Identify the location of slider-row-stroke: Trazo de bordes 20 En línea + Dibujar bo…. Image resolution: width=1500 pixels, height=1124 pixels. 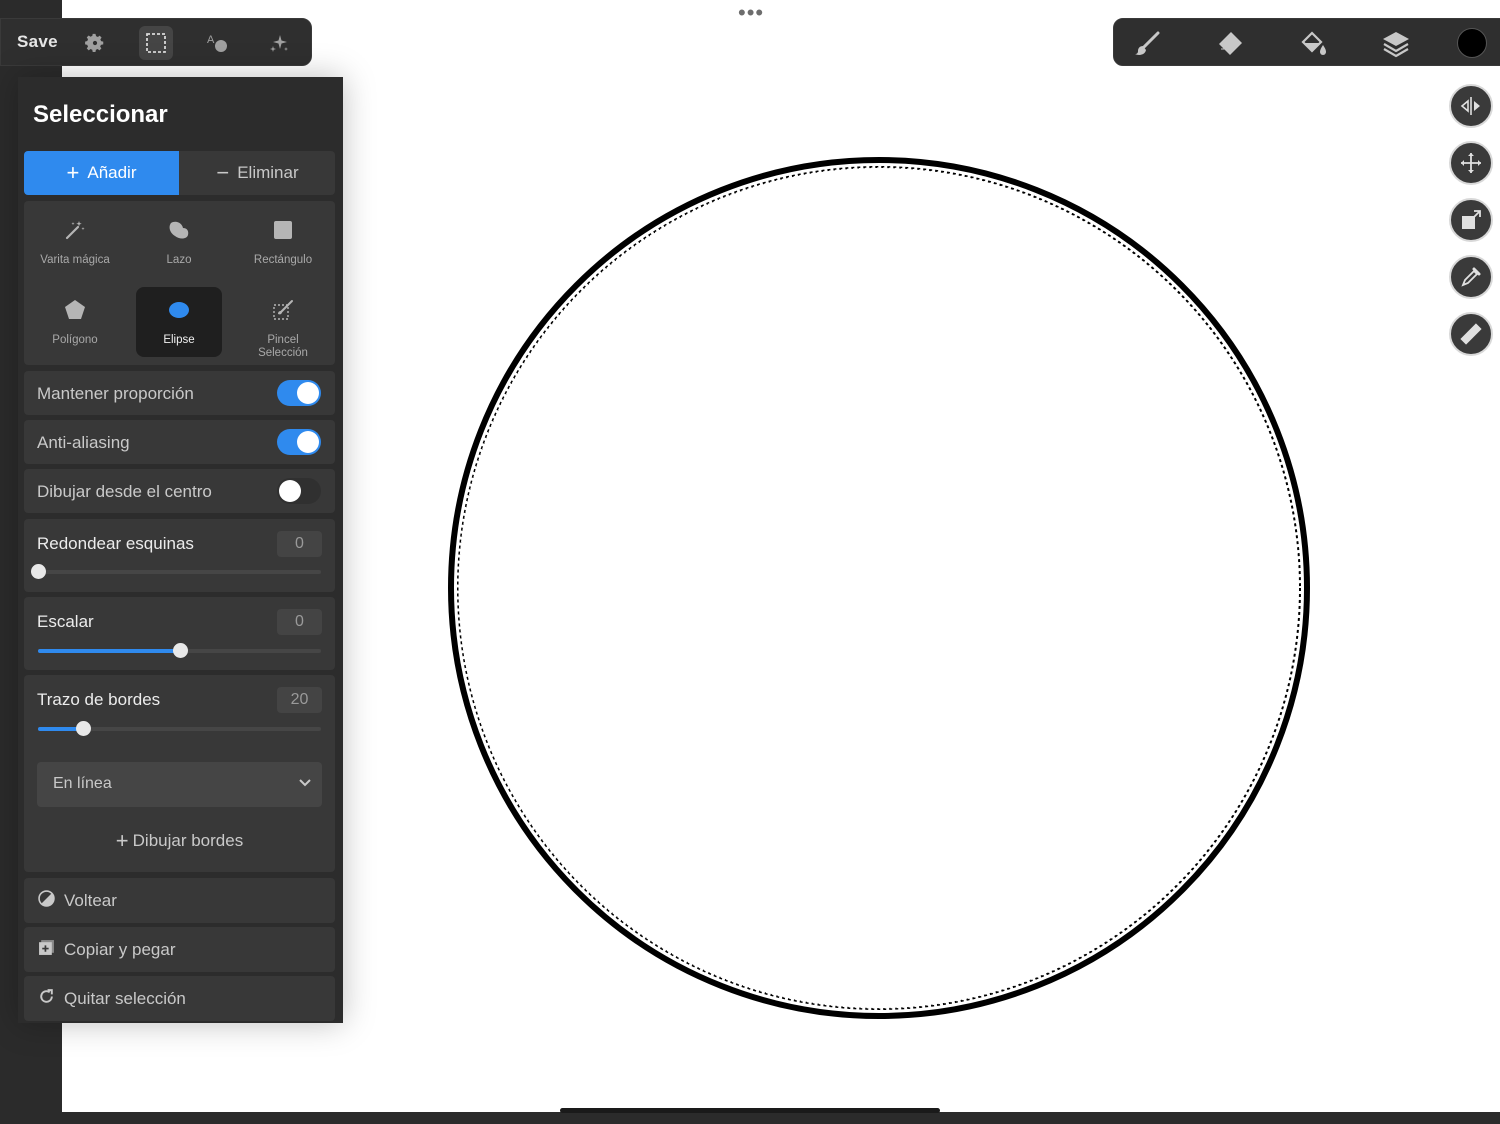
(179, 773).